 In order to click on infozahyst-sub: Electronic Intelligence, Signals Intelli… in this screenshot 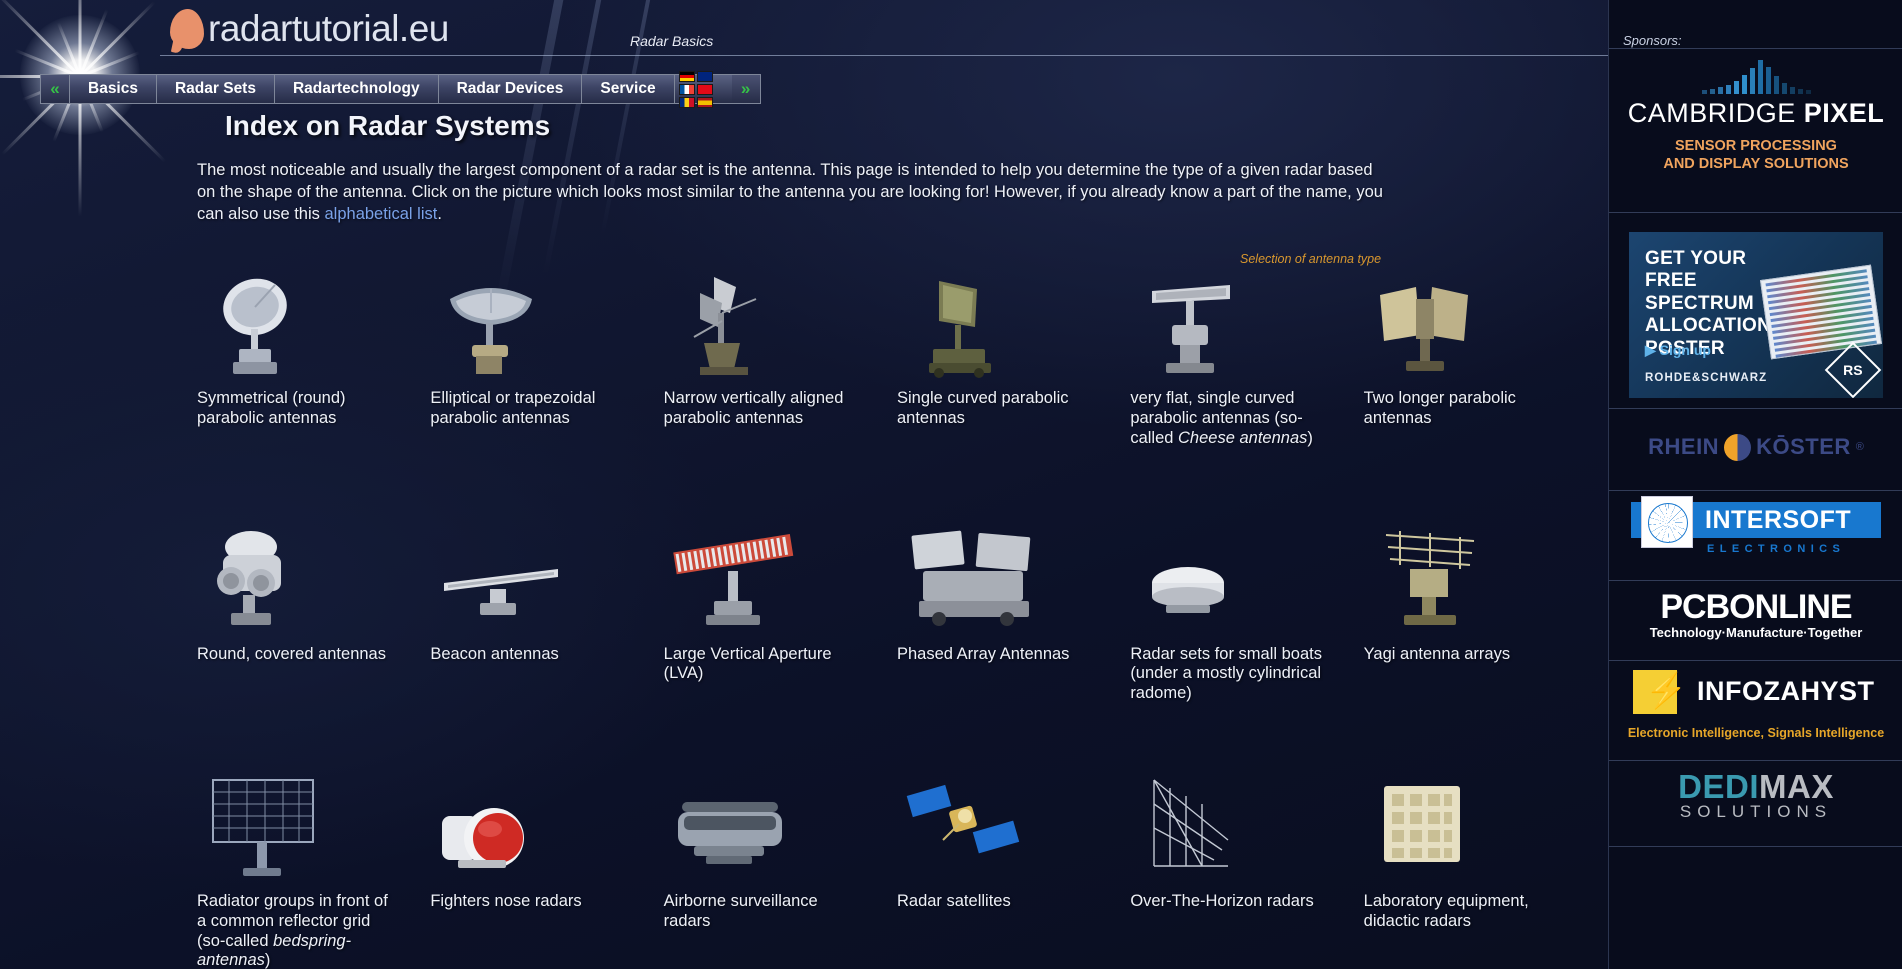, I will do `click(1756, 733)`.